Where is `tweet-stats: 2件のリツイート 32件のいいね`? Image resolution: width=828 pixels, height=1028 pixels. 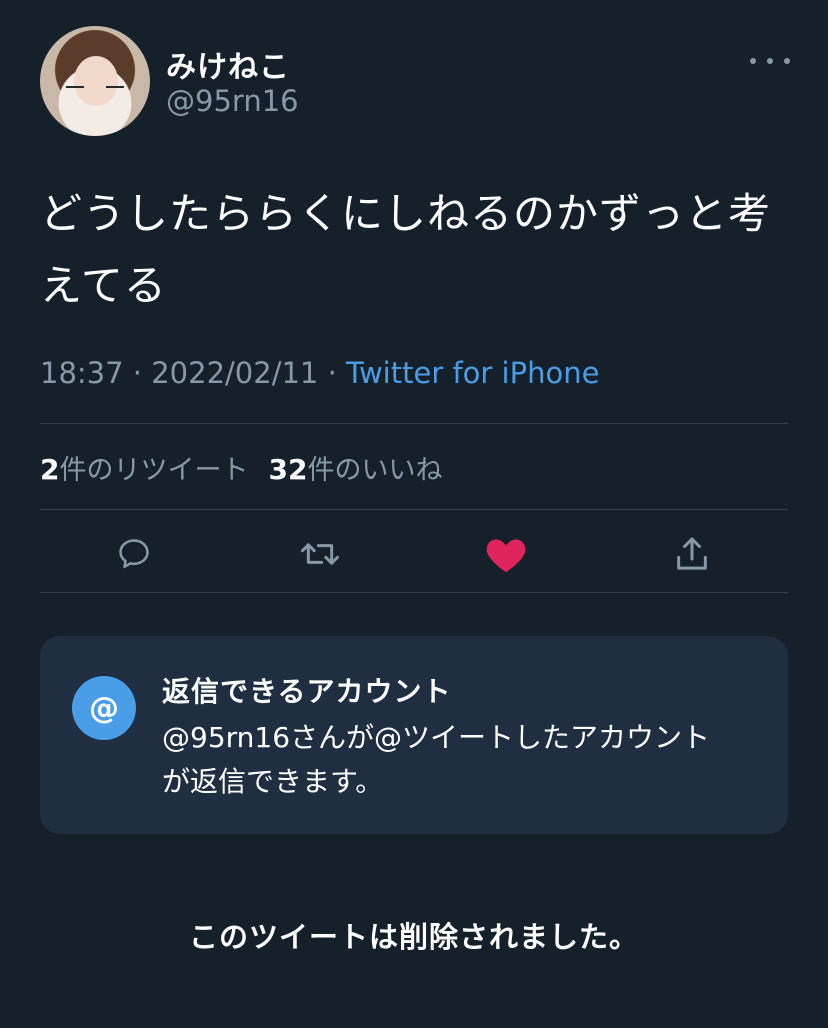 tweet-stats: 2件のリツイート 32件のいいね is located at coordinates (241, 467).